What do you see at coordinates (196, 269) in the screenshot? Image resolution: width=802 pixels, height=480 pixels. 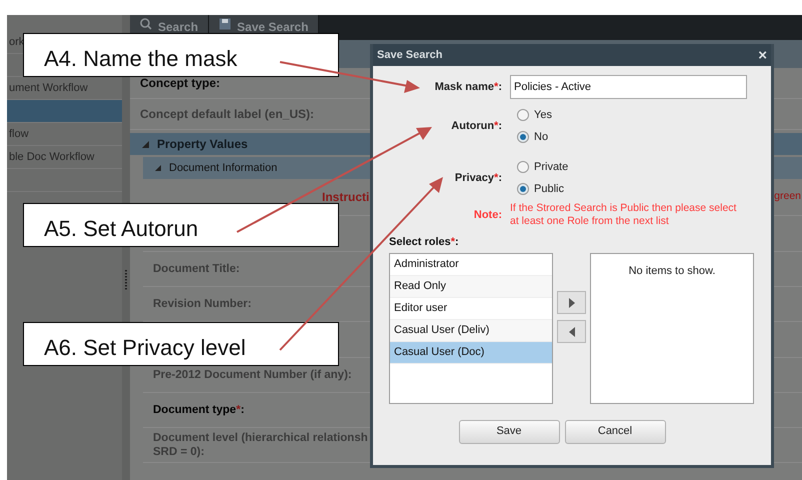 I see `field-label: Document Title:` at bounding box center [196, 269].